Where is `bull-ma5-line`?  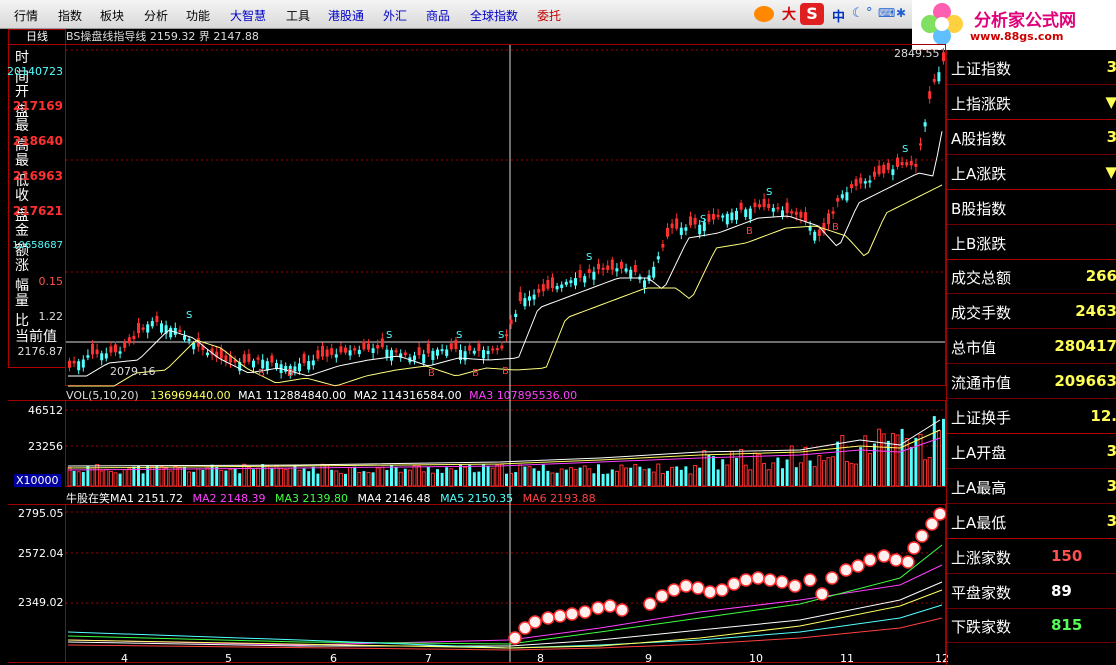 bull-ma5-line is located at coordinates (505, 626).